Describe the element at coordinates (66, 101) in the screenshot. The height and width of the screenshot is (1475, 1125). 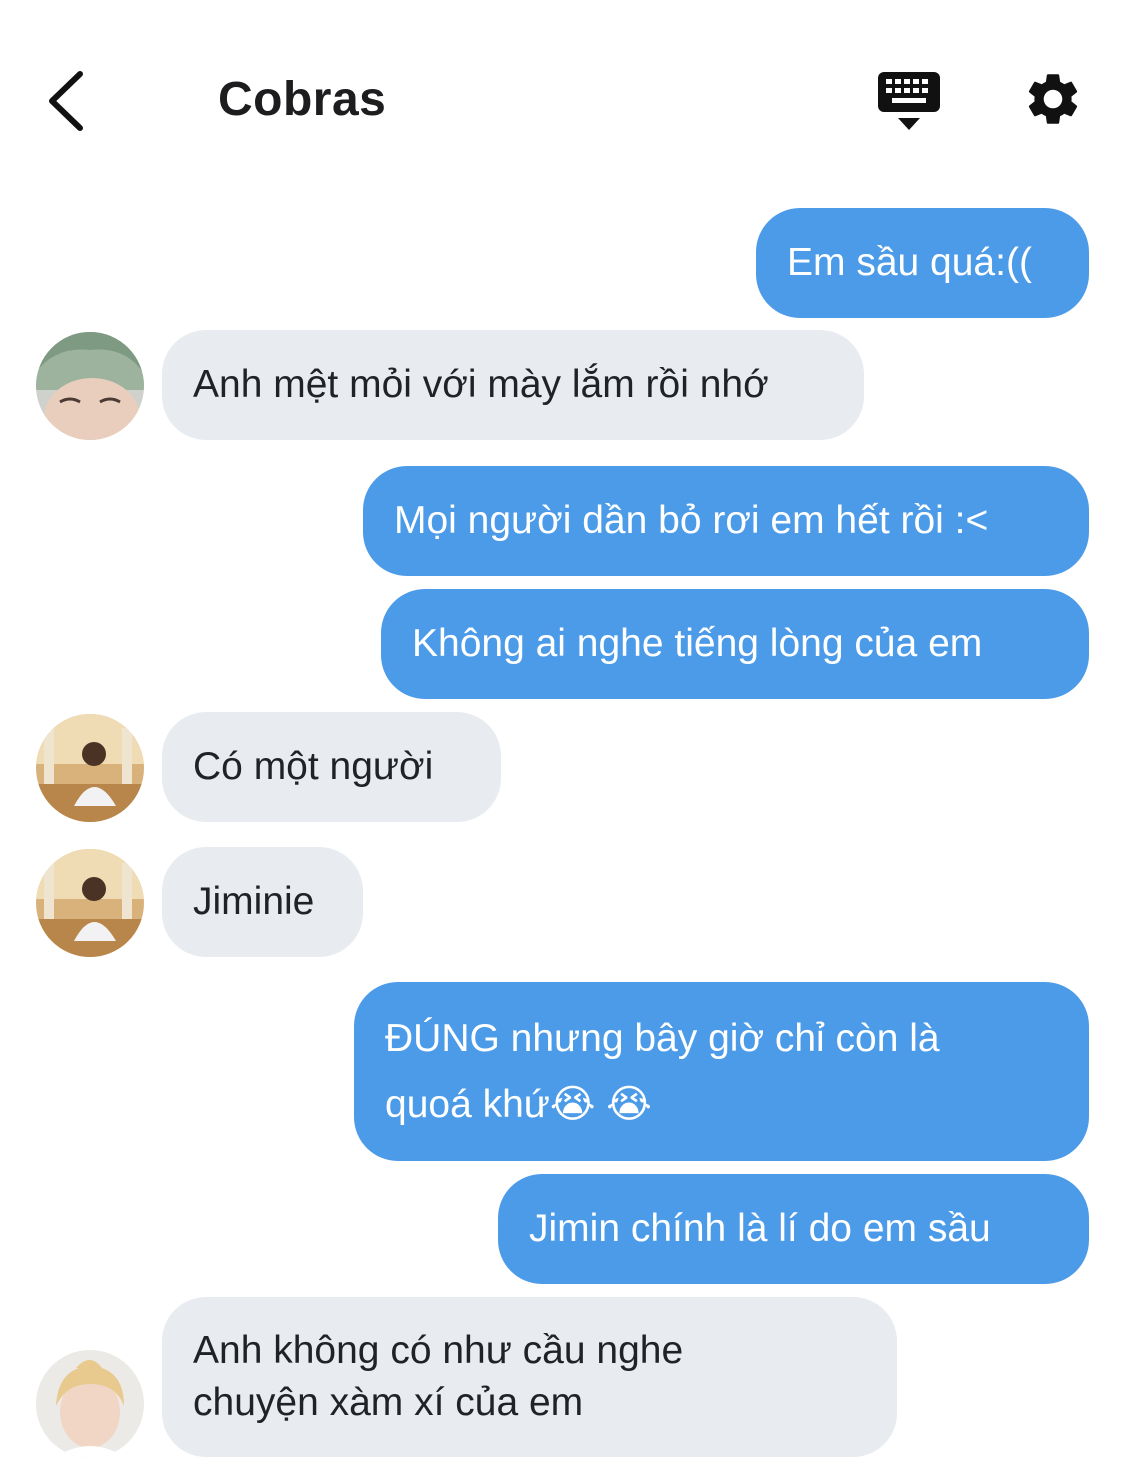
I see `chevron-left-icon` at that location.